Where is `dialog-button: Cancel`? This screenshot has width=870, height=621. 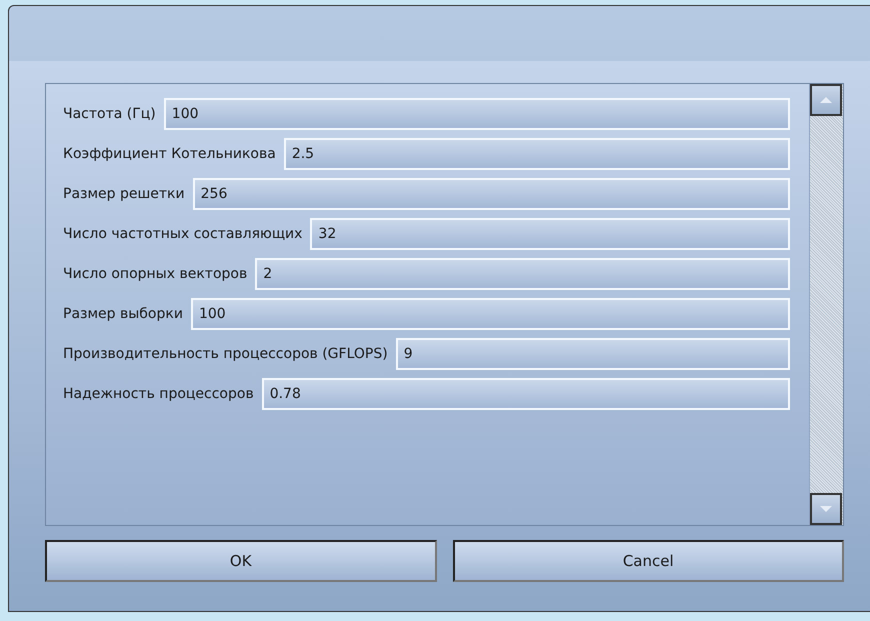
dialog-button: Cancel is located at coordinates (648, 561).